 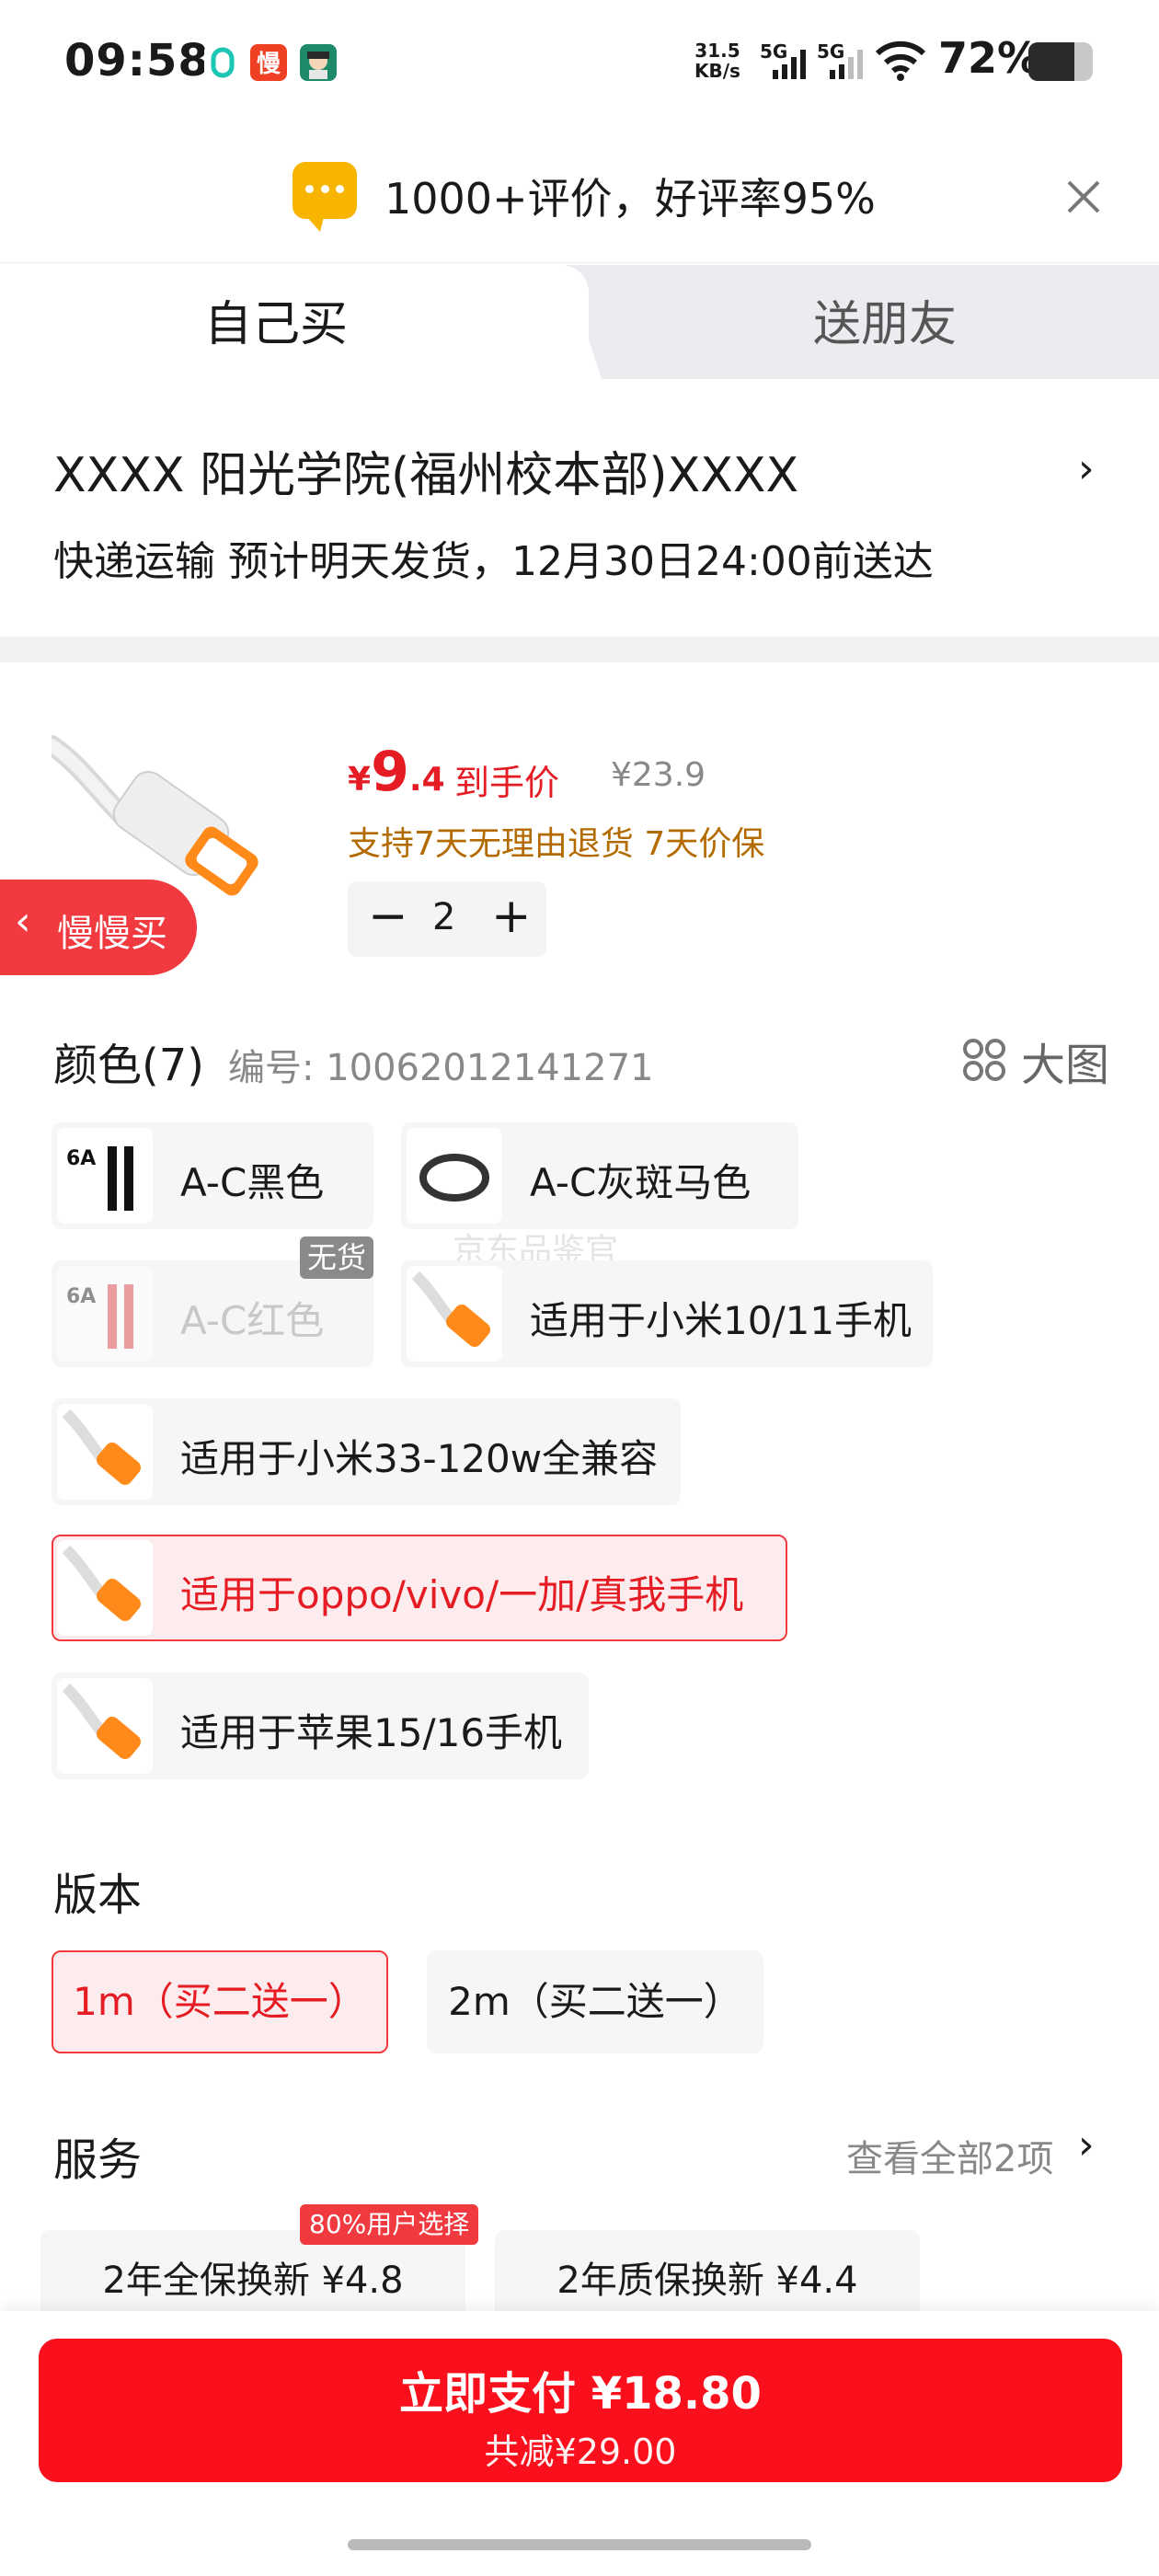 I want to click on color-option-label: 适用于小米33-120w全兼容, so click(x=419, y=1458).